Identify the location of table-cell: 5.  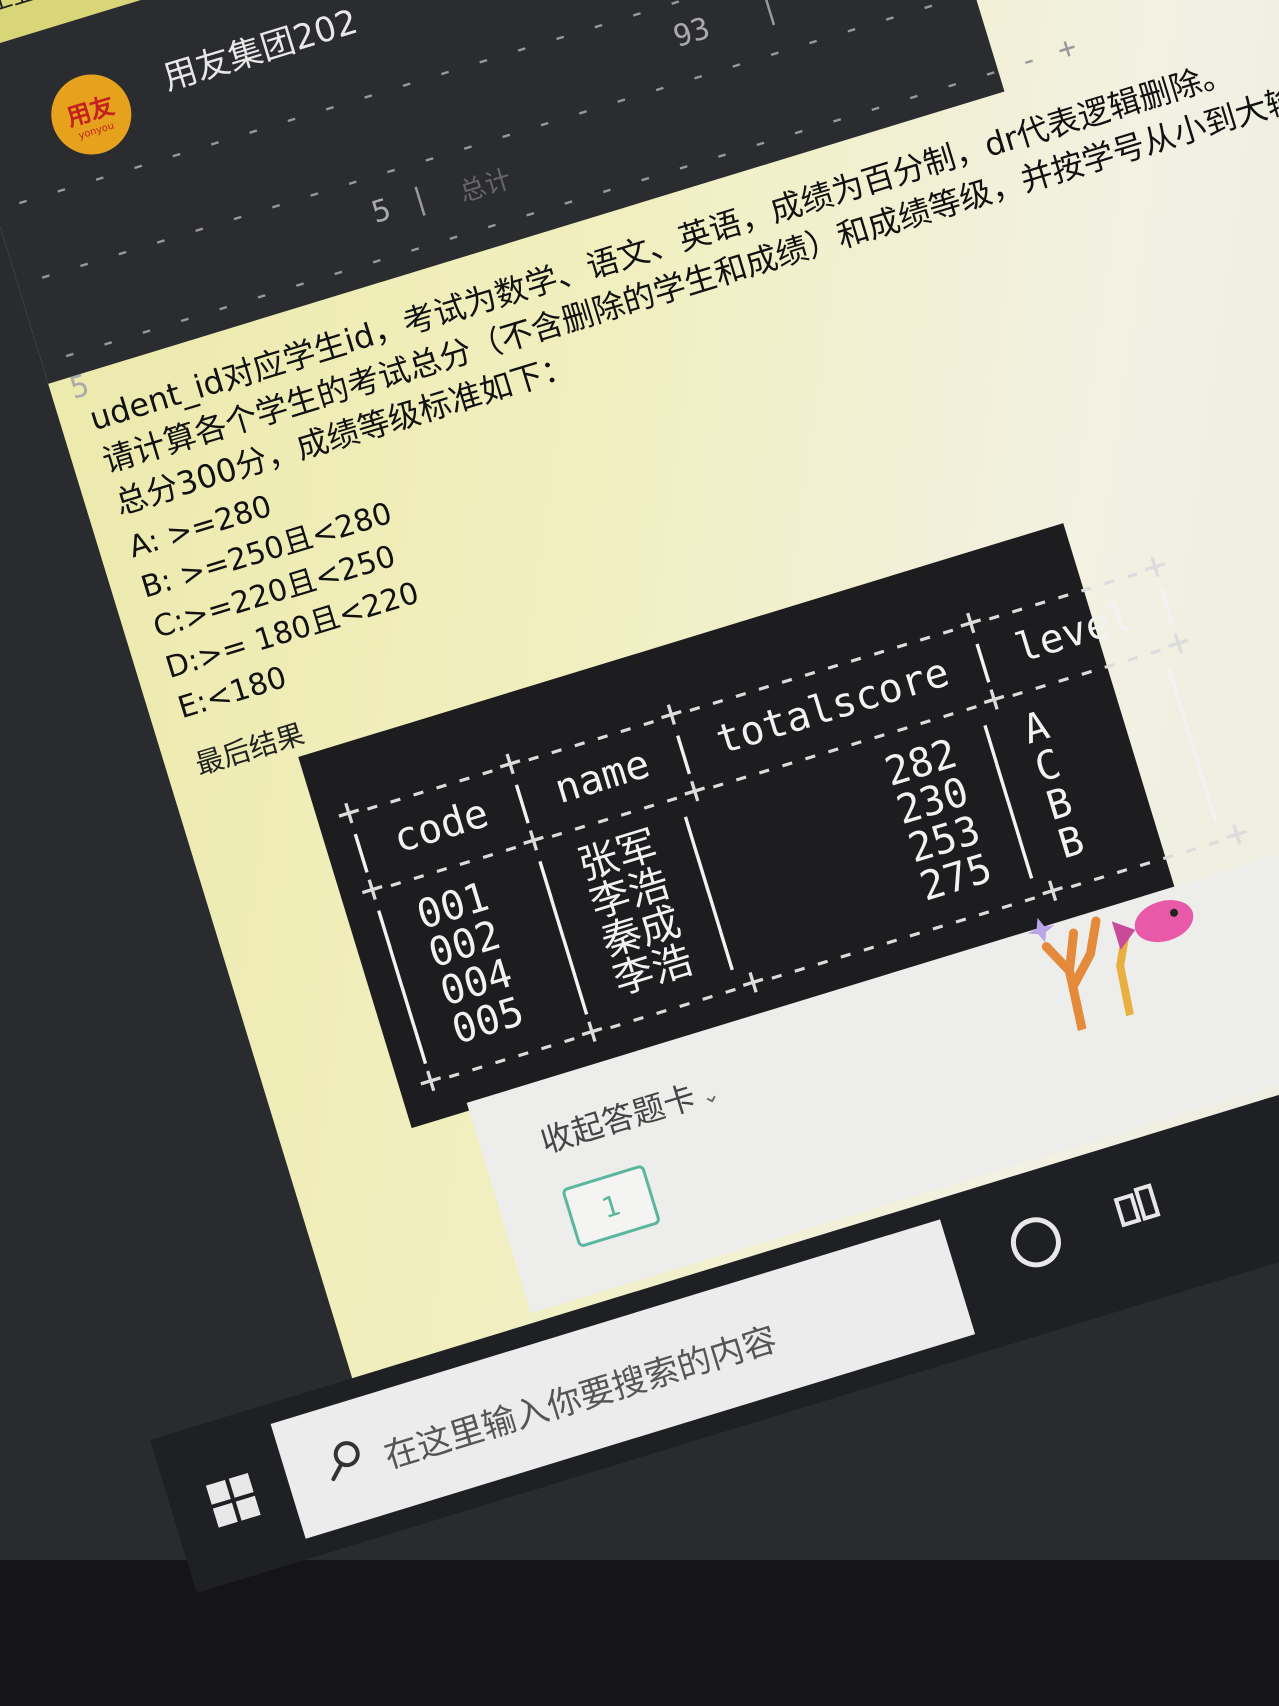
(381, 211).